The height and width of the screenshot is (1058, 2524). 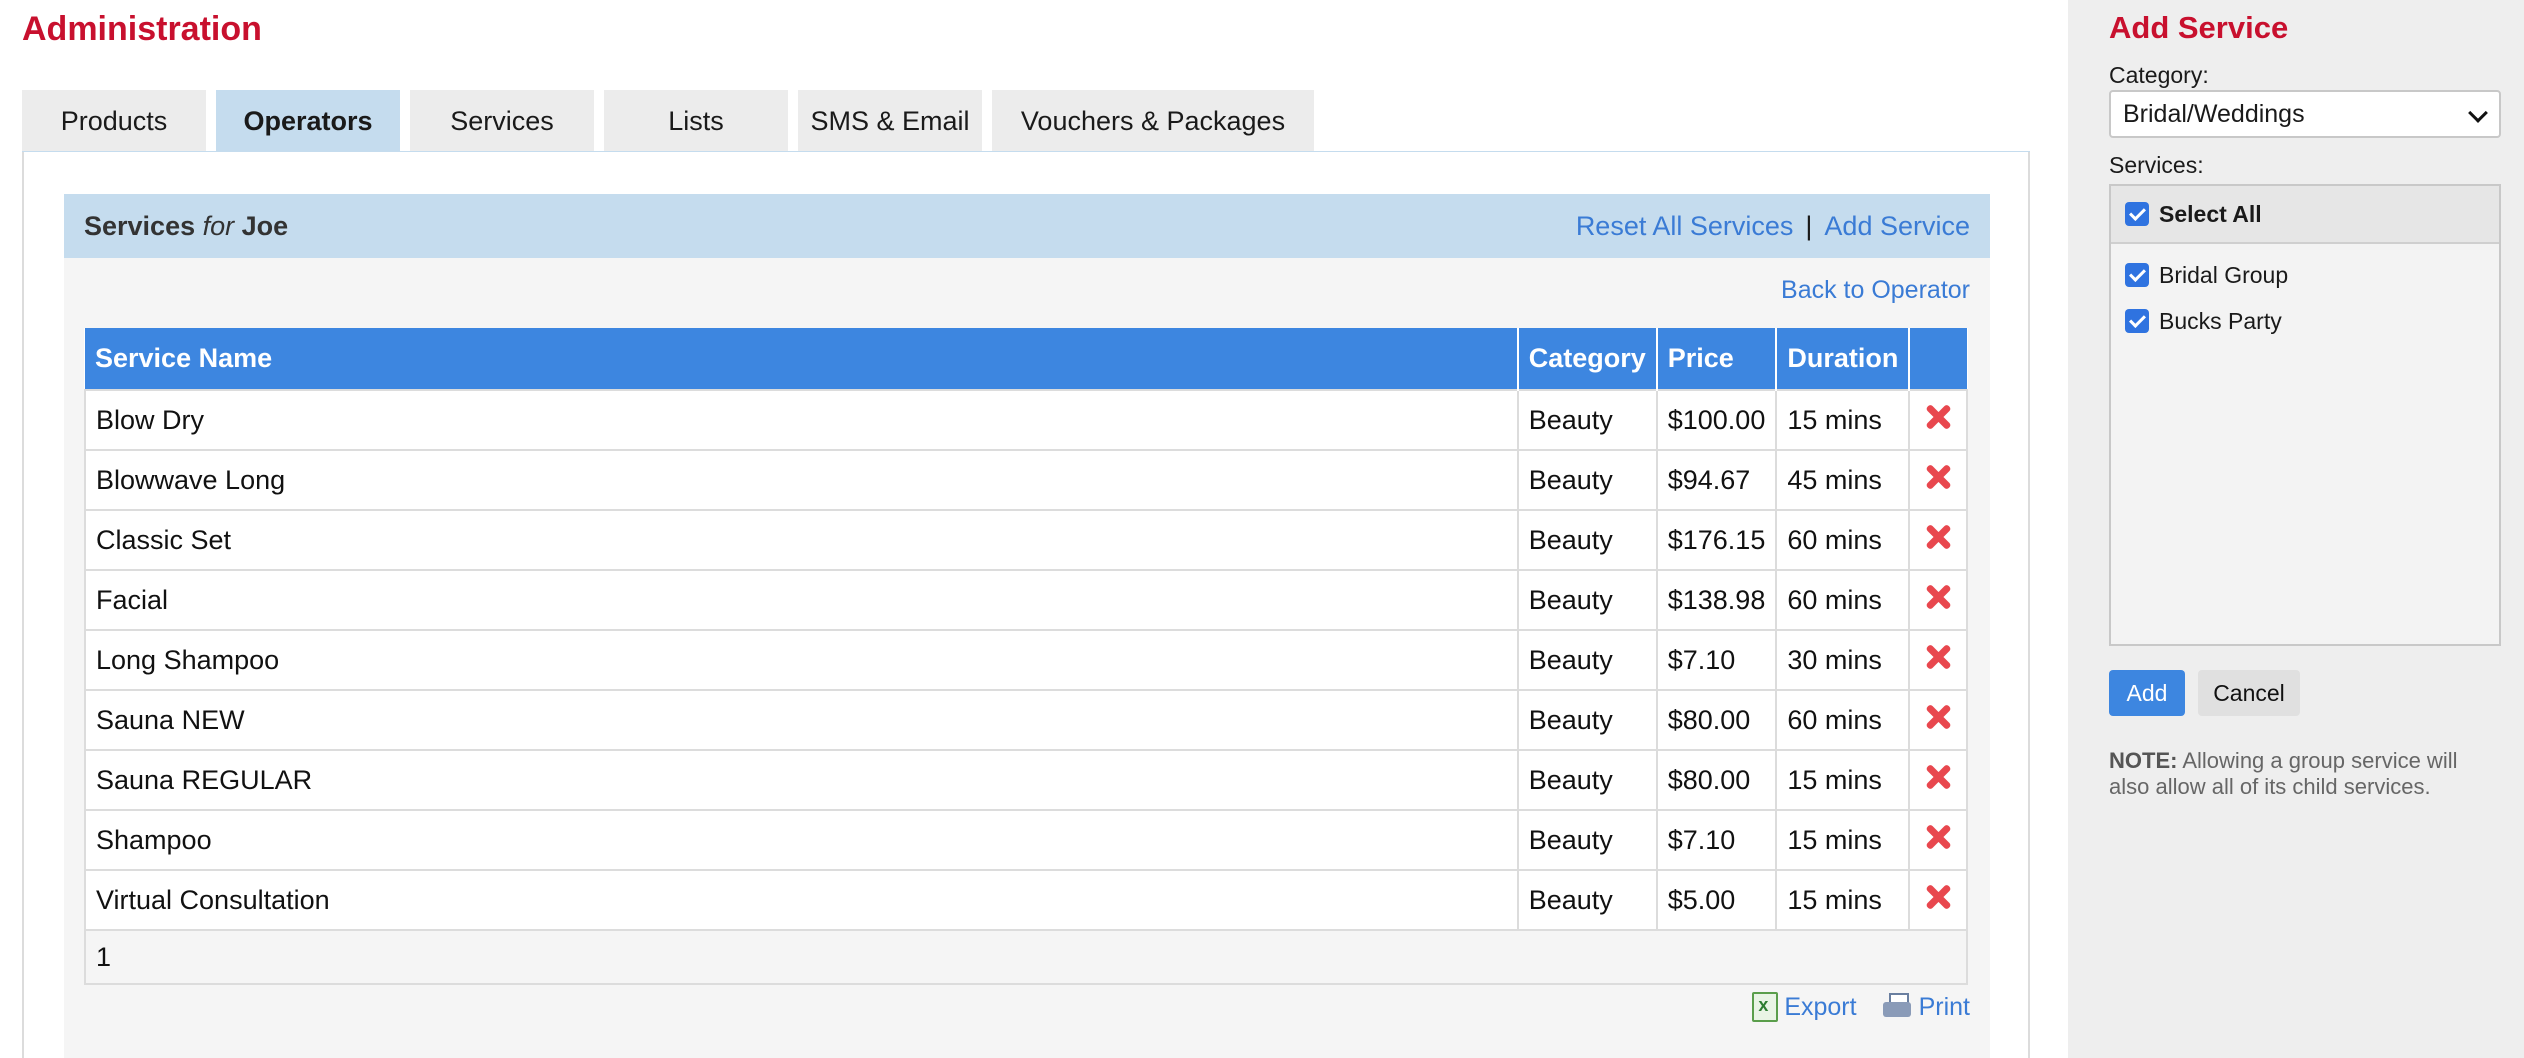 I want to click on page-title: Administration, so click(x=142, y=29).